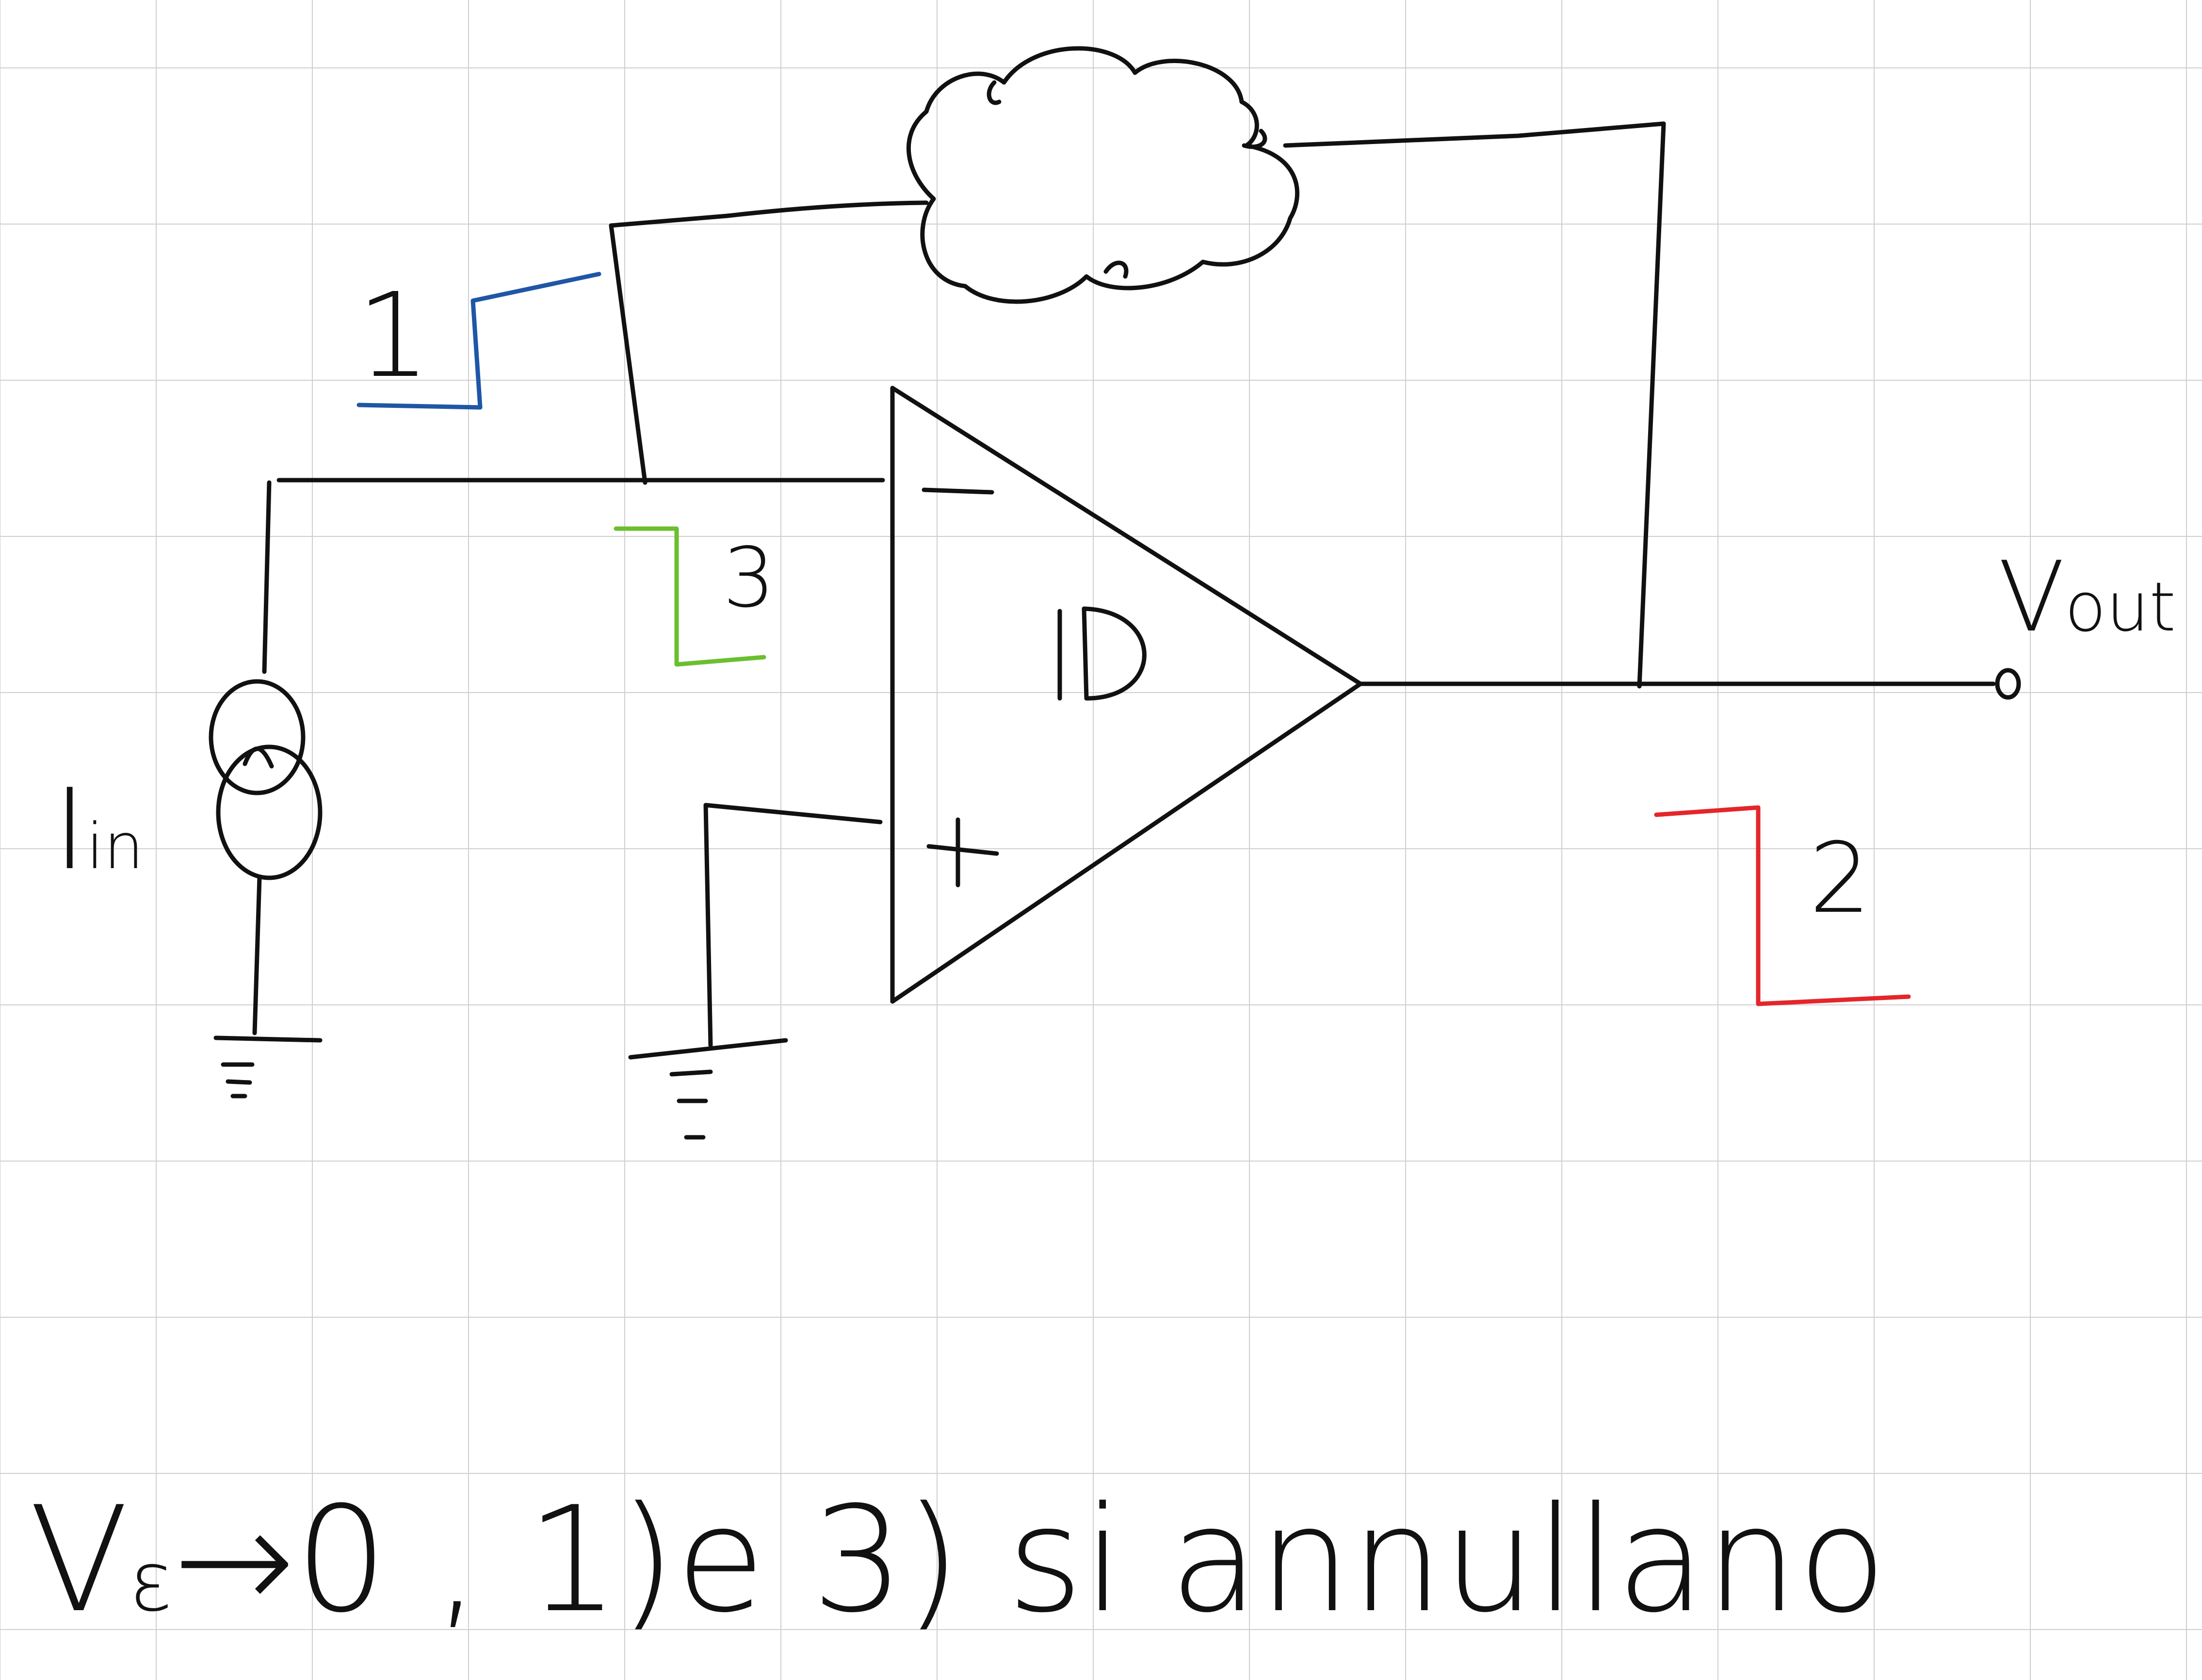 The height and width of the screenshot is (1680, 2202). I want to click on opamp-minus-sign, so click(958, 491).